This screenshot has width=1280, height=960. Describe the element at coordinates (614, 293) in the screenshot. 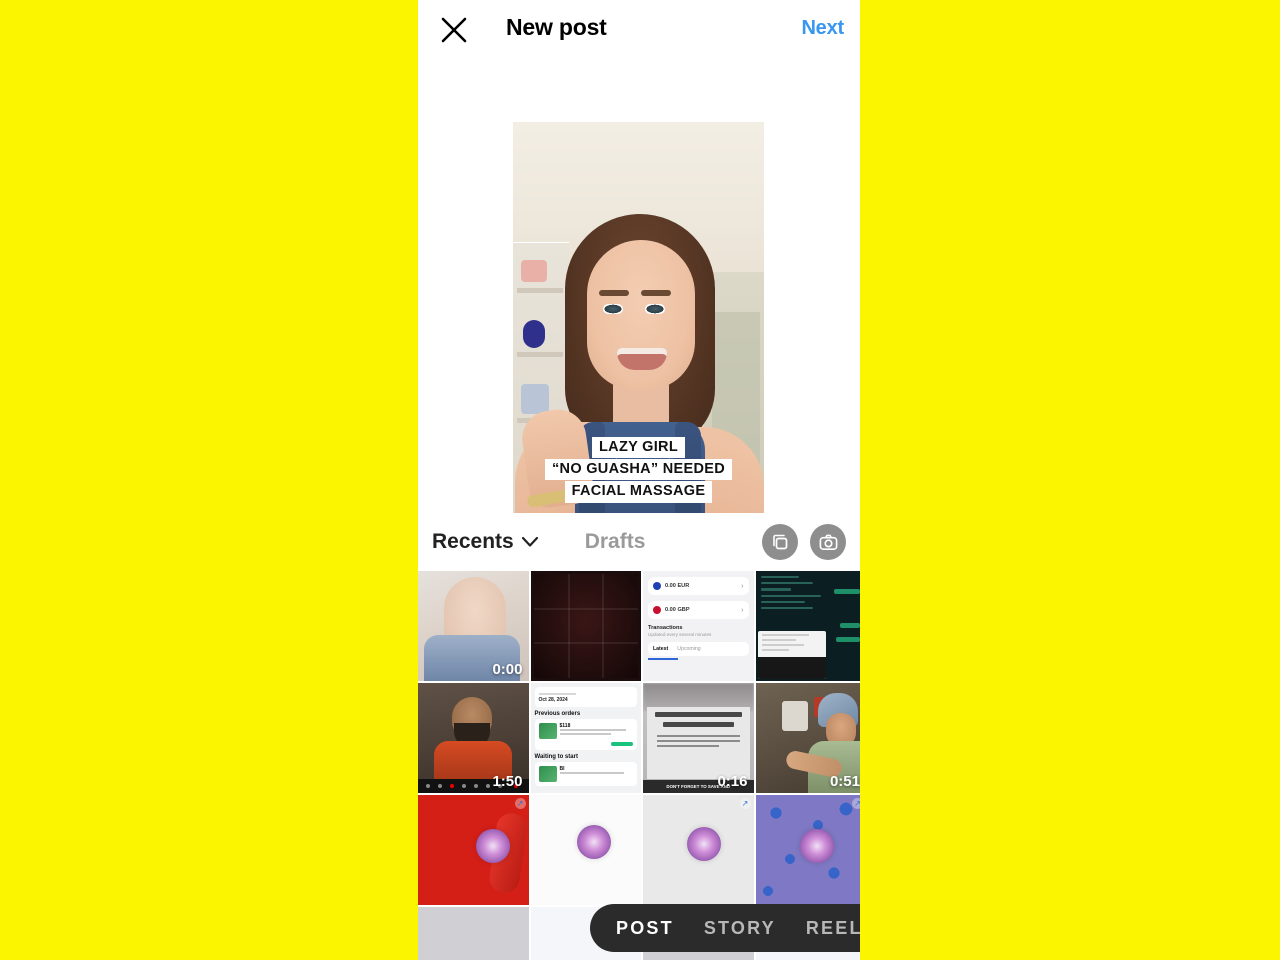

I see `preview-brow-left` at that location.